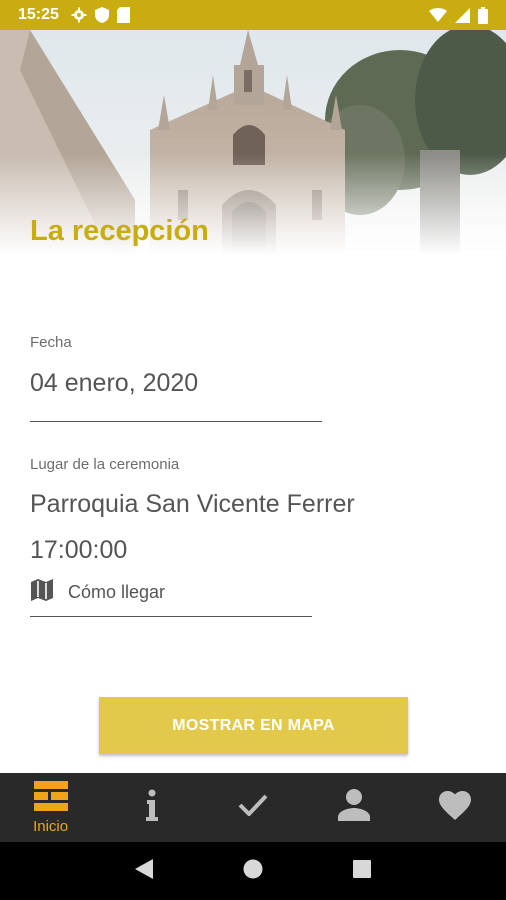  Describe the element at coordinates (176, 421) in the screenshot. I see `date-divider` at that location.